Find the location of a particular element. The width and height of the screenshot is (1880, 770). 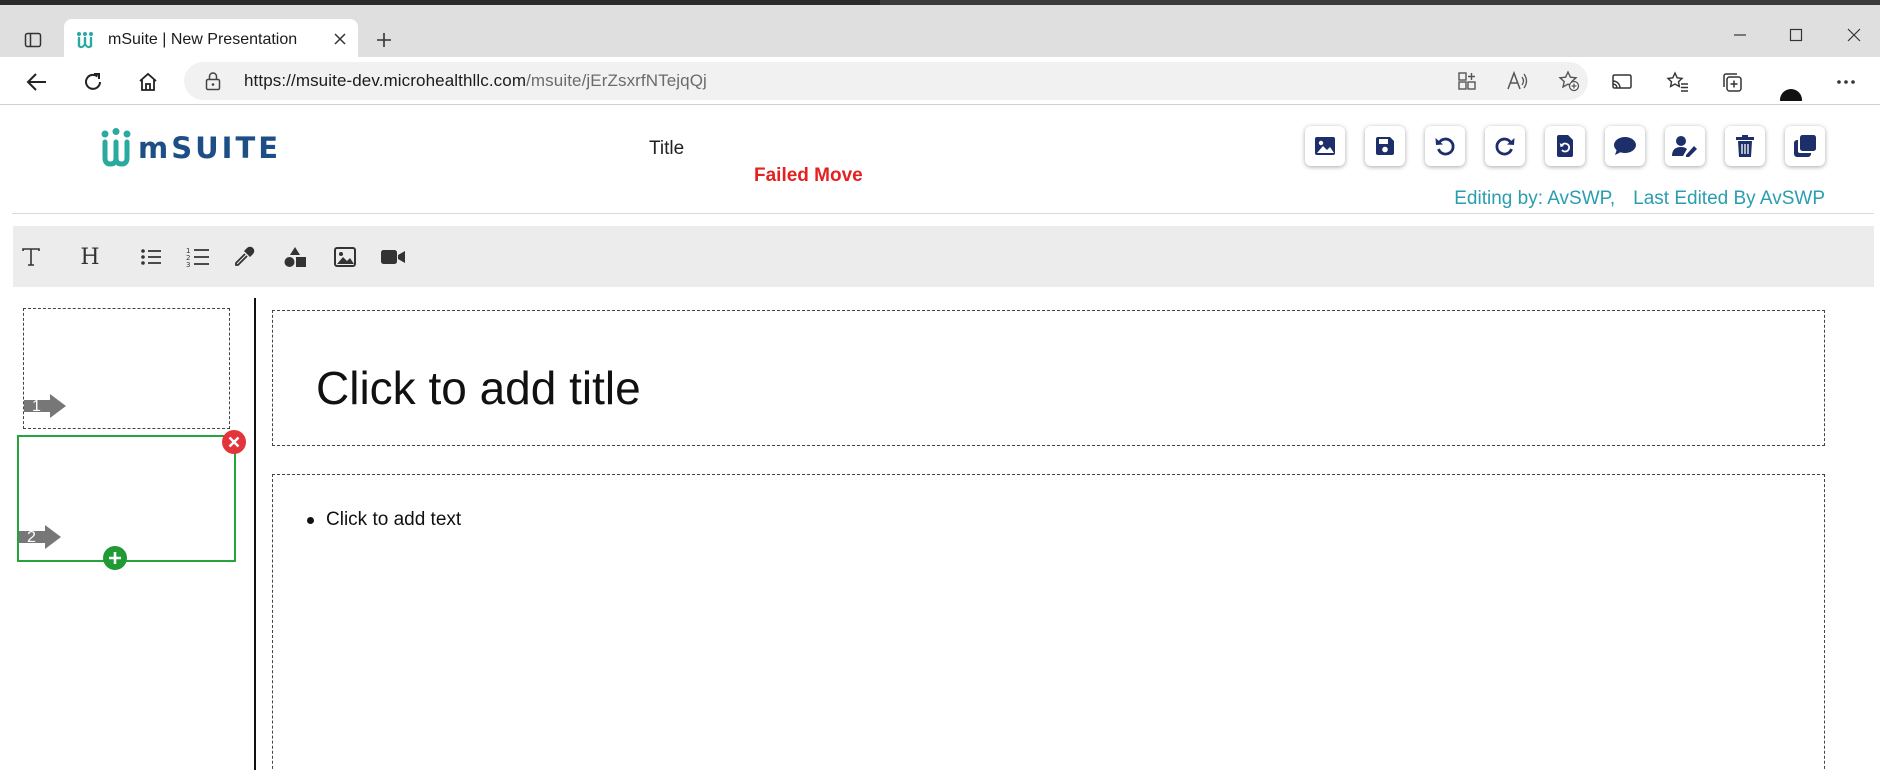

save-icon is located at coordinates (1385, 146).